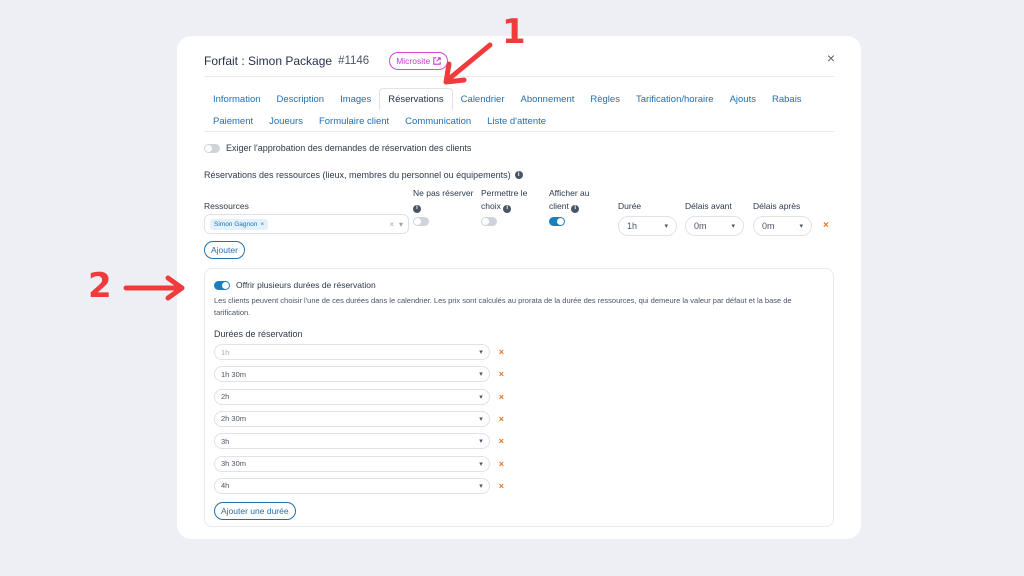 This screenshot has width=1024, height=576. Describe the element at coordinates (354, 61) in the screenshot. I see `package-number: #1146` at that location.